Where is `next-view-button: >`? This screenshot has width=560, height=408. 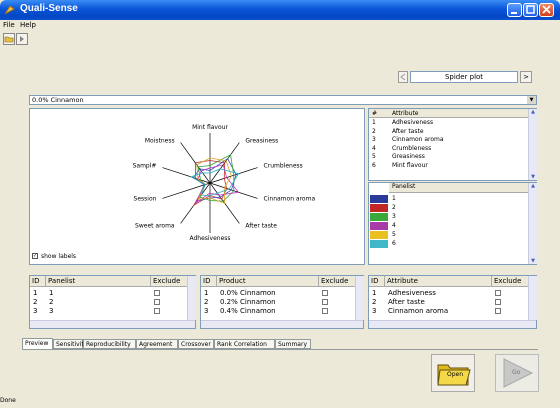 next-view-button: > is located at coordinates (526, 77).